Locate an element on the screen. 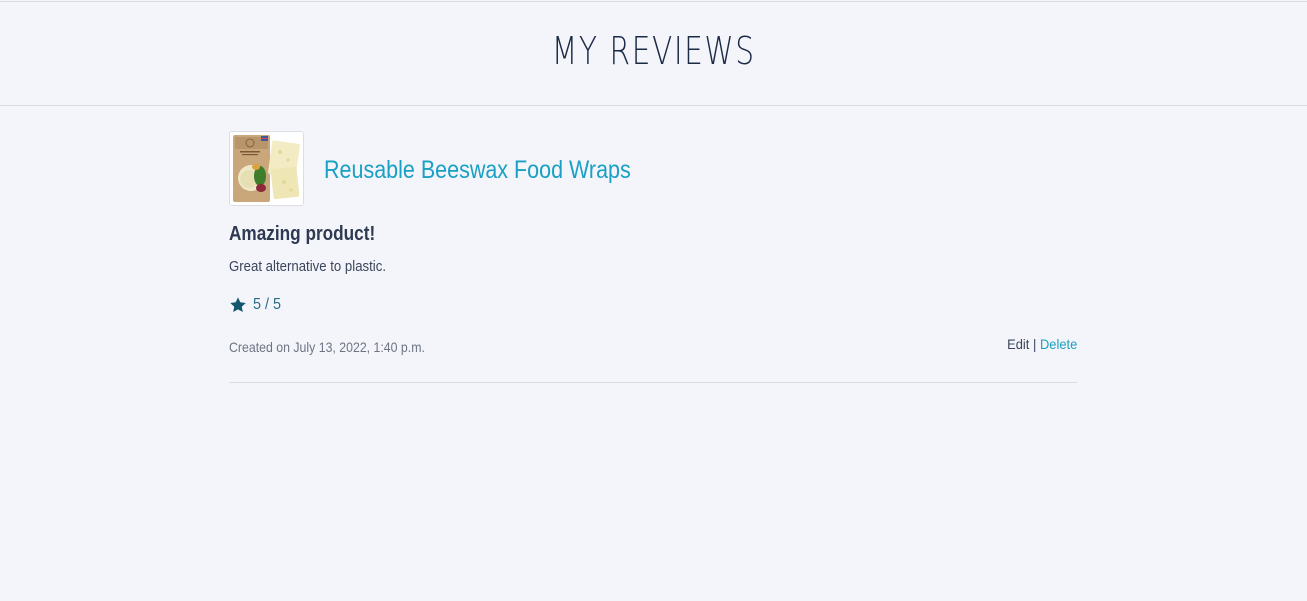  product-link: Reusable Beeswax Food Wraps is located at coordinates (477, 170).